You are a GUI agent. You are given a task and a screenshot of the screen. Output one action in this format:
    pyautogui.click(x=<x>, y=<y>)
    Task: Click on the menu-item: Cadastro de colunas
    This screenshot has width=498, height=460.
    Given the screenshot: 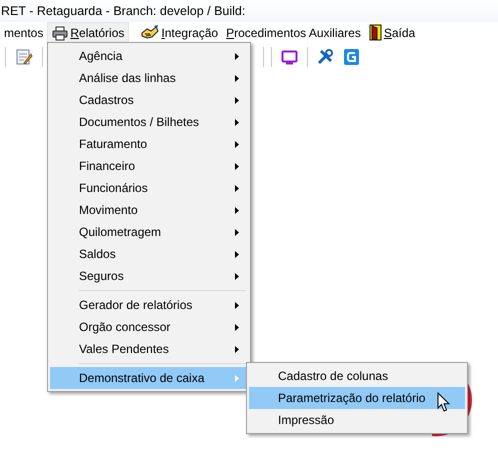 What is the action you would take?
    pyautogui.click(x=357, y=376)
    